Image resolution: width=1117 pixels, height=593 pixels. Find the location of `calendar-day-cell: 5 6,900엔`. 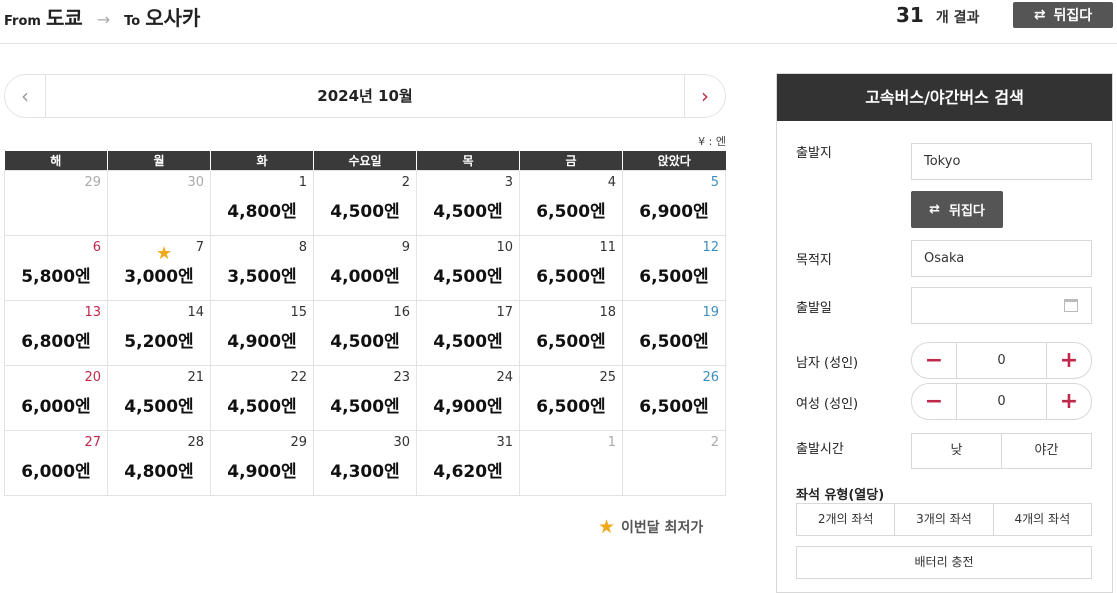

calendar-day-cell: 5 6,900엔 is located at coordinates (674, 202).